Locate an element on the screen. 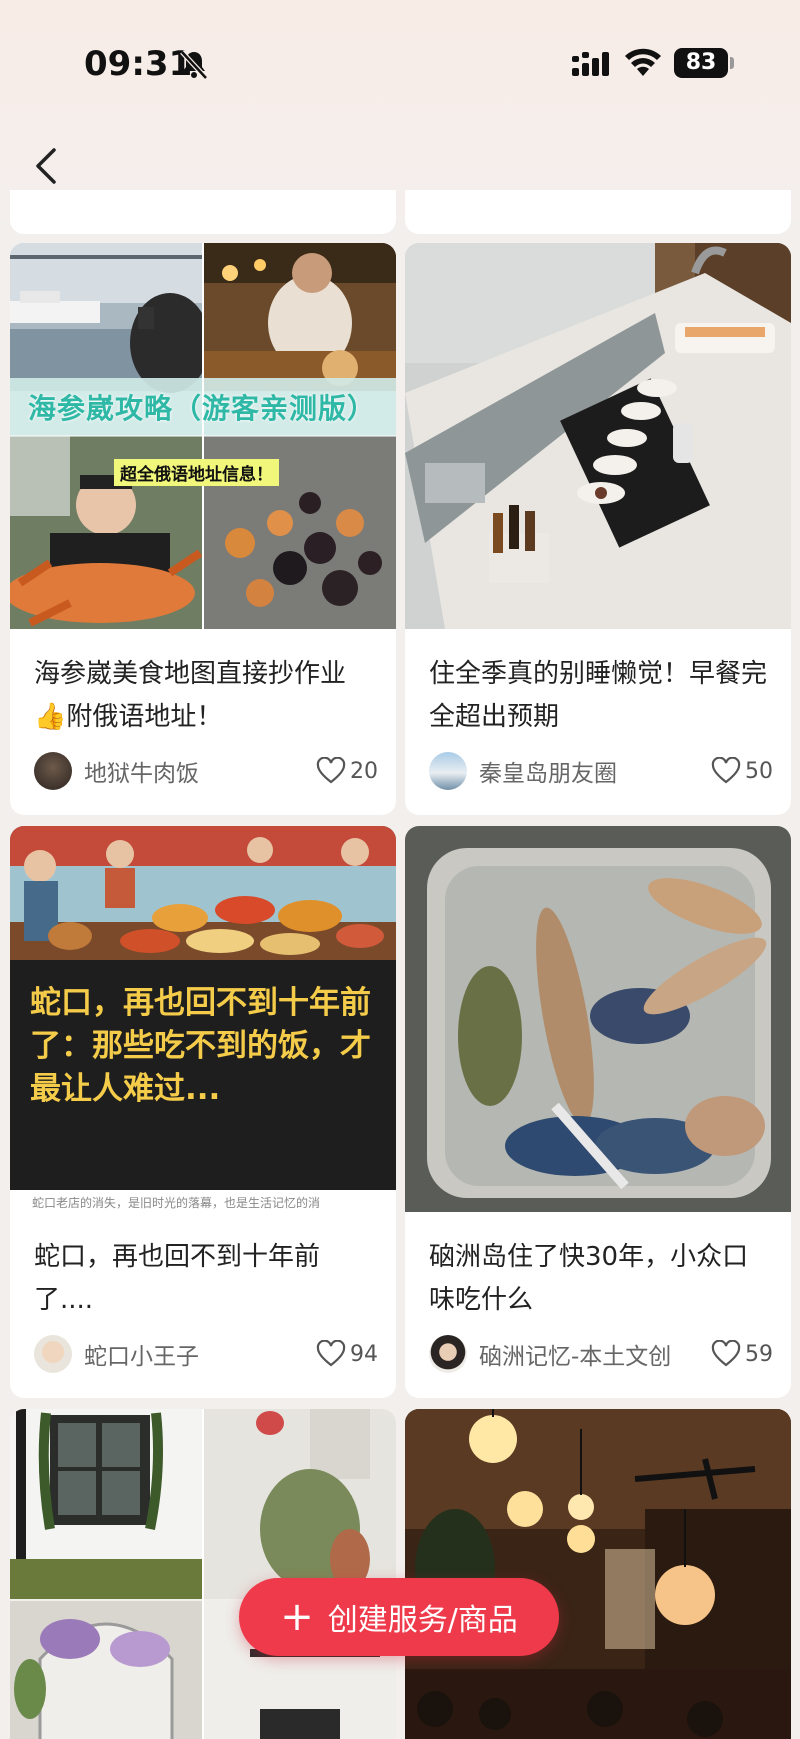 This screenshot has height=1739, width=800. author-row: 秦皇岛朋友圈 50 is located at coordinates (601, 771).